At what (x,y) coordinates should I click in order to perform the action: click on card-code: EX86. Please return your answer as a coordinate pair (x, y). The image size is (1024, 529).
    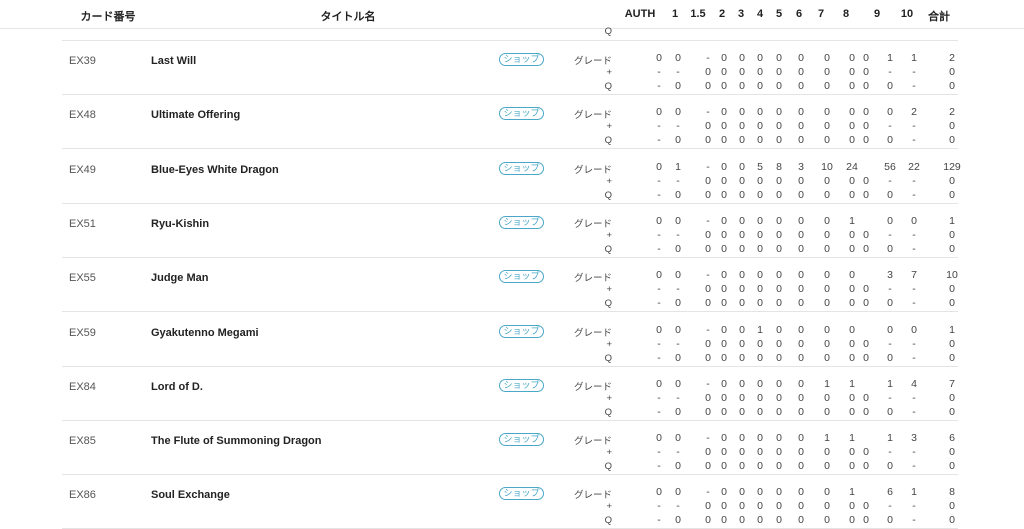
    Looking at the image, I should click on (82, 495).